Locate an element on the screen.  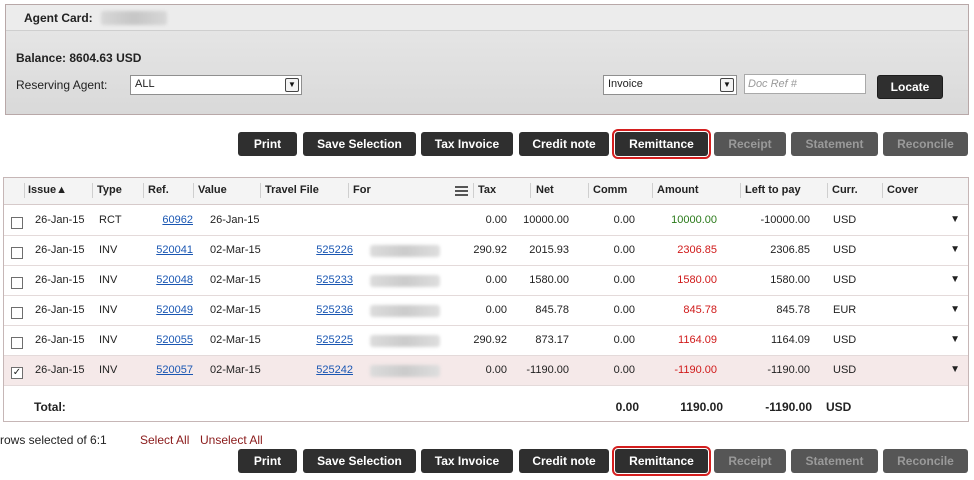
cell-travel-file-link: 525233 is located at coordinates (334, 280).